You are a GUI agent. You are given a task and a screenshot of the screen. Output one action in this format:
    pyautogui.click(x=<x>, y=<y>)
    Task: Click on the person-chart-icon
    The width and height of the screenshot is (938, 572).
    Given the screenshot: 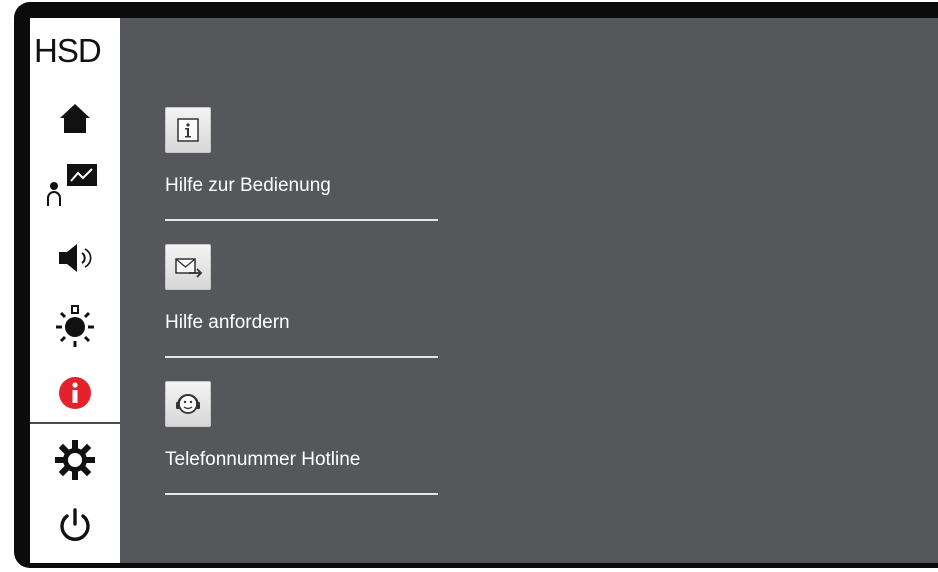 What is the action you would take?
    pyautogui.click(x=72, y=185)
    